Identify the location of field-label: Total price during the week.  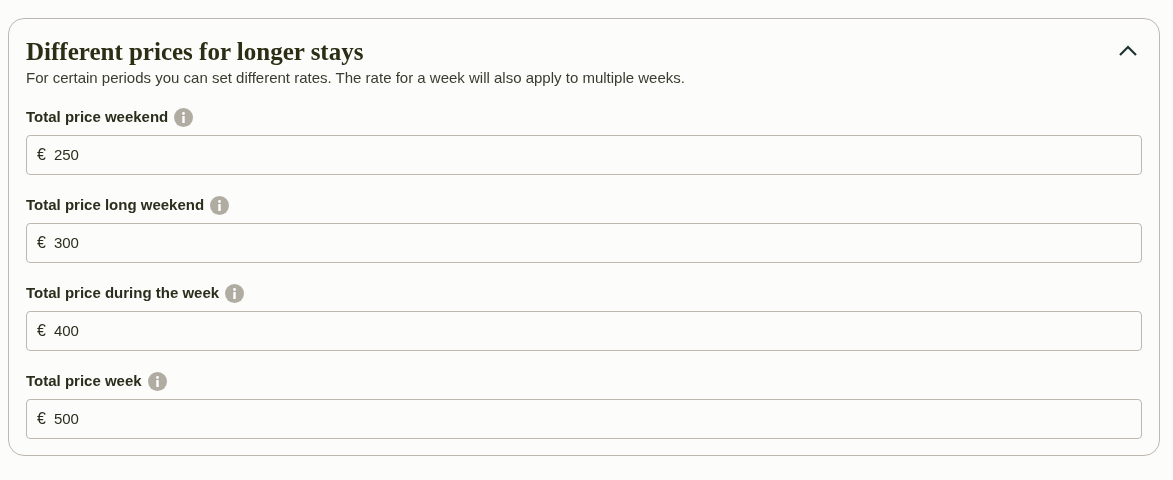
(123, 292).